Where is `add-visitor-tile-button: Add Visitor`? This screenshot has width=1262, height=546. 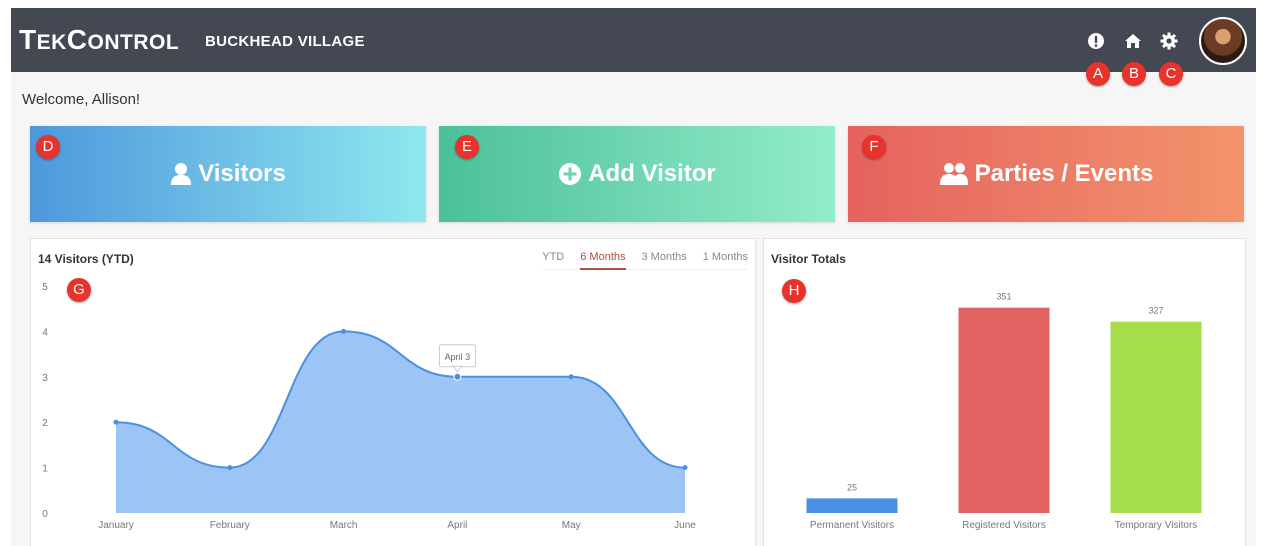 add-visitor-tile-button: Add Visitor is located at coordinates (637, 174).